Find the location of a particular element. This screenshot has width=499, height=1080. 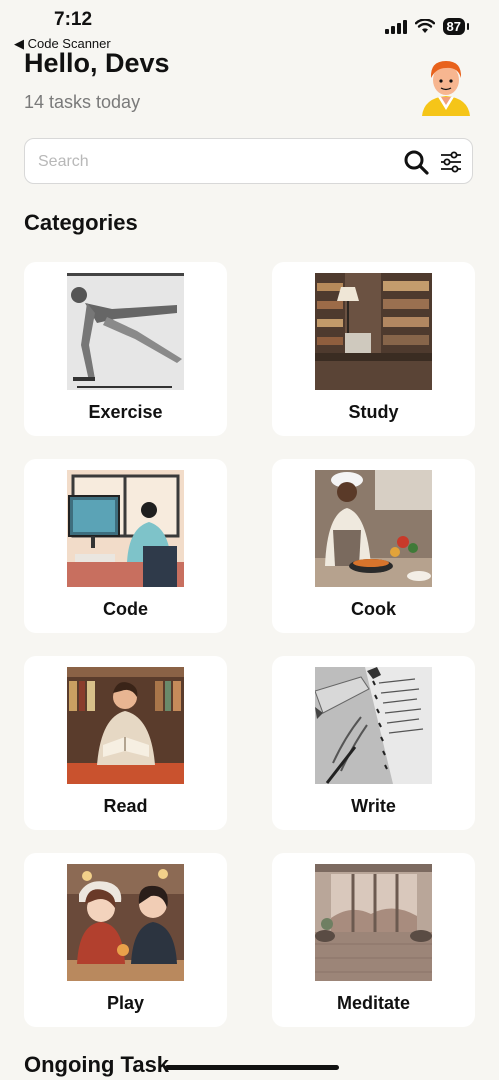

category-card-exercise: Exercise is located at coordinates (125, 349).